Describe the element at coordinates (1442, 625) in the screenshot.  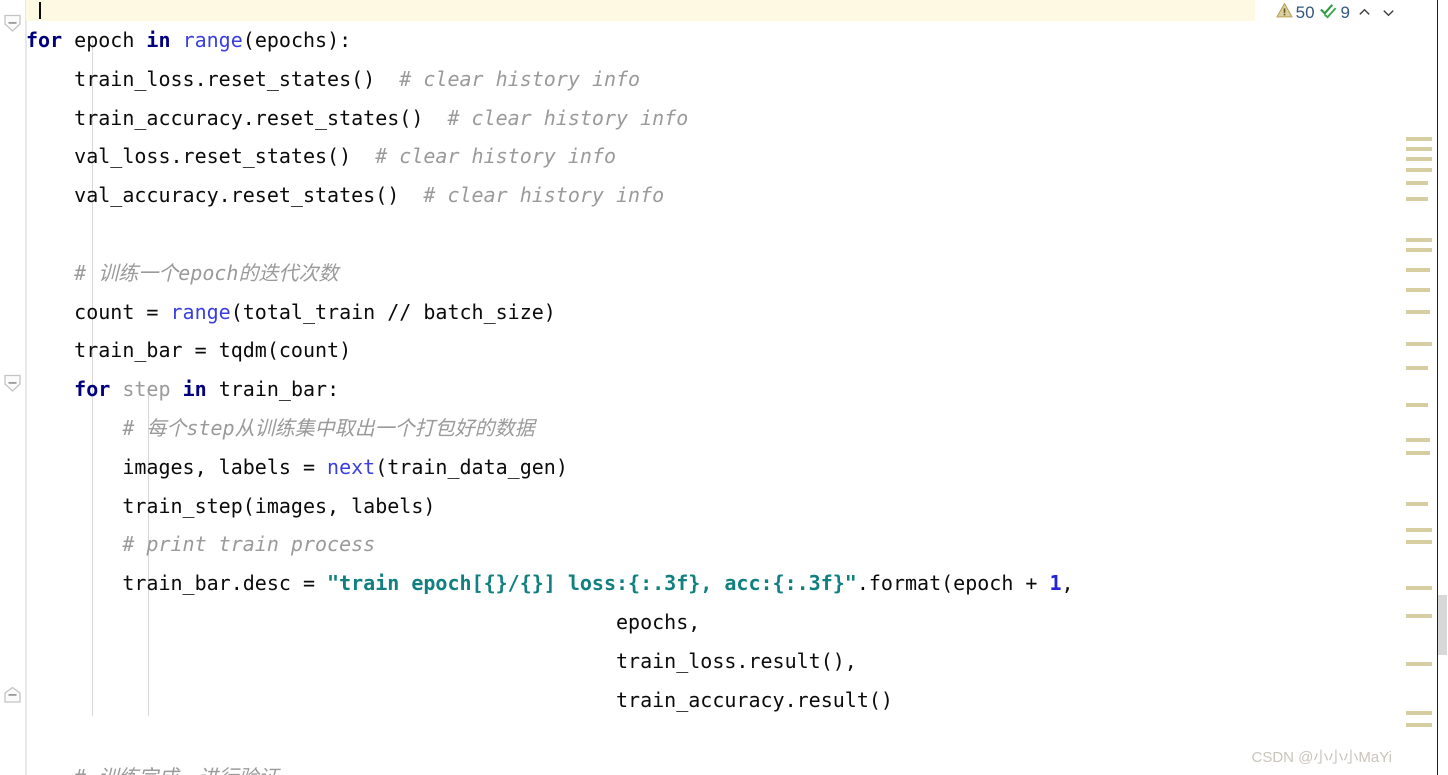
I see `scrollbar-thumb` at that location.